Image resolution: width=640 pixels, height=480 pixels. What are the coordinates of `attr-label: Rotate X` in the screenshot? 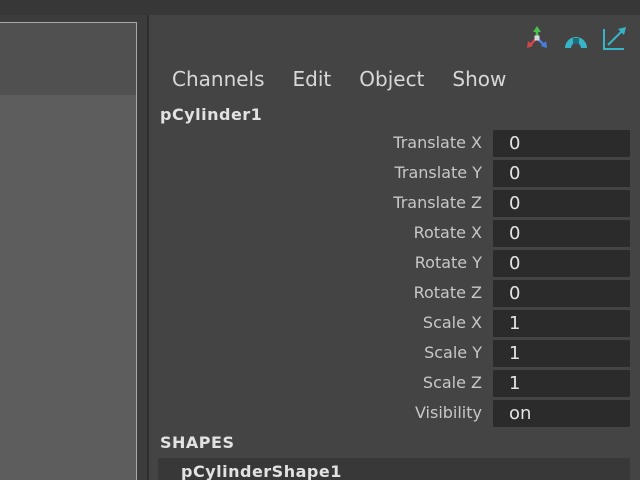 It's located at (448, 232).